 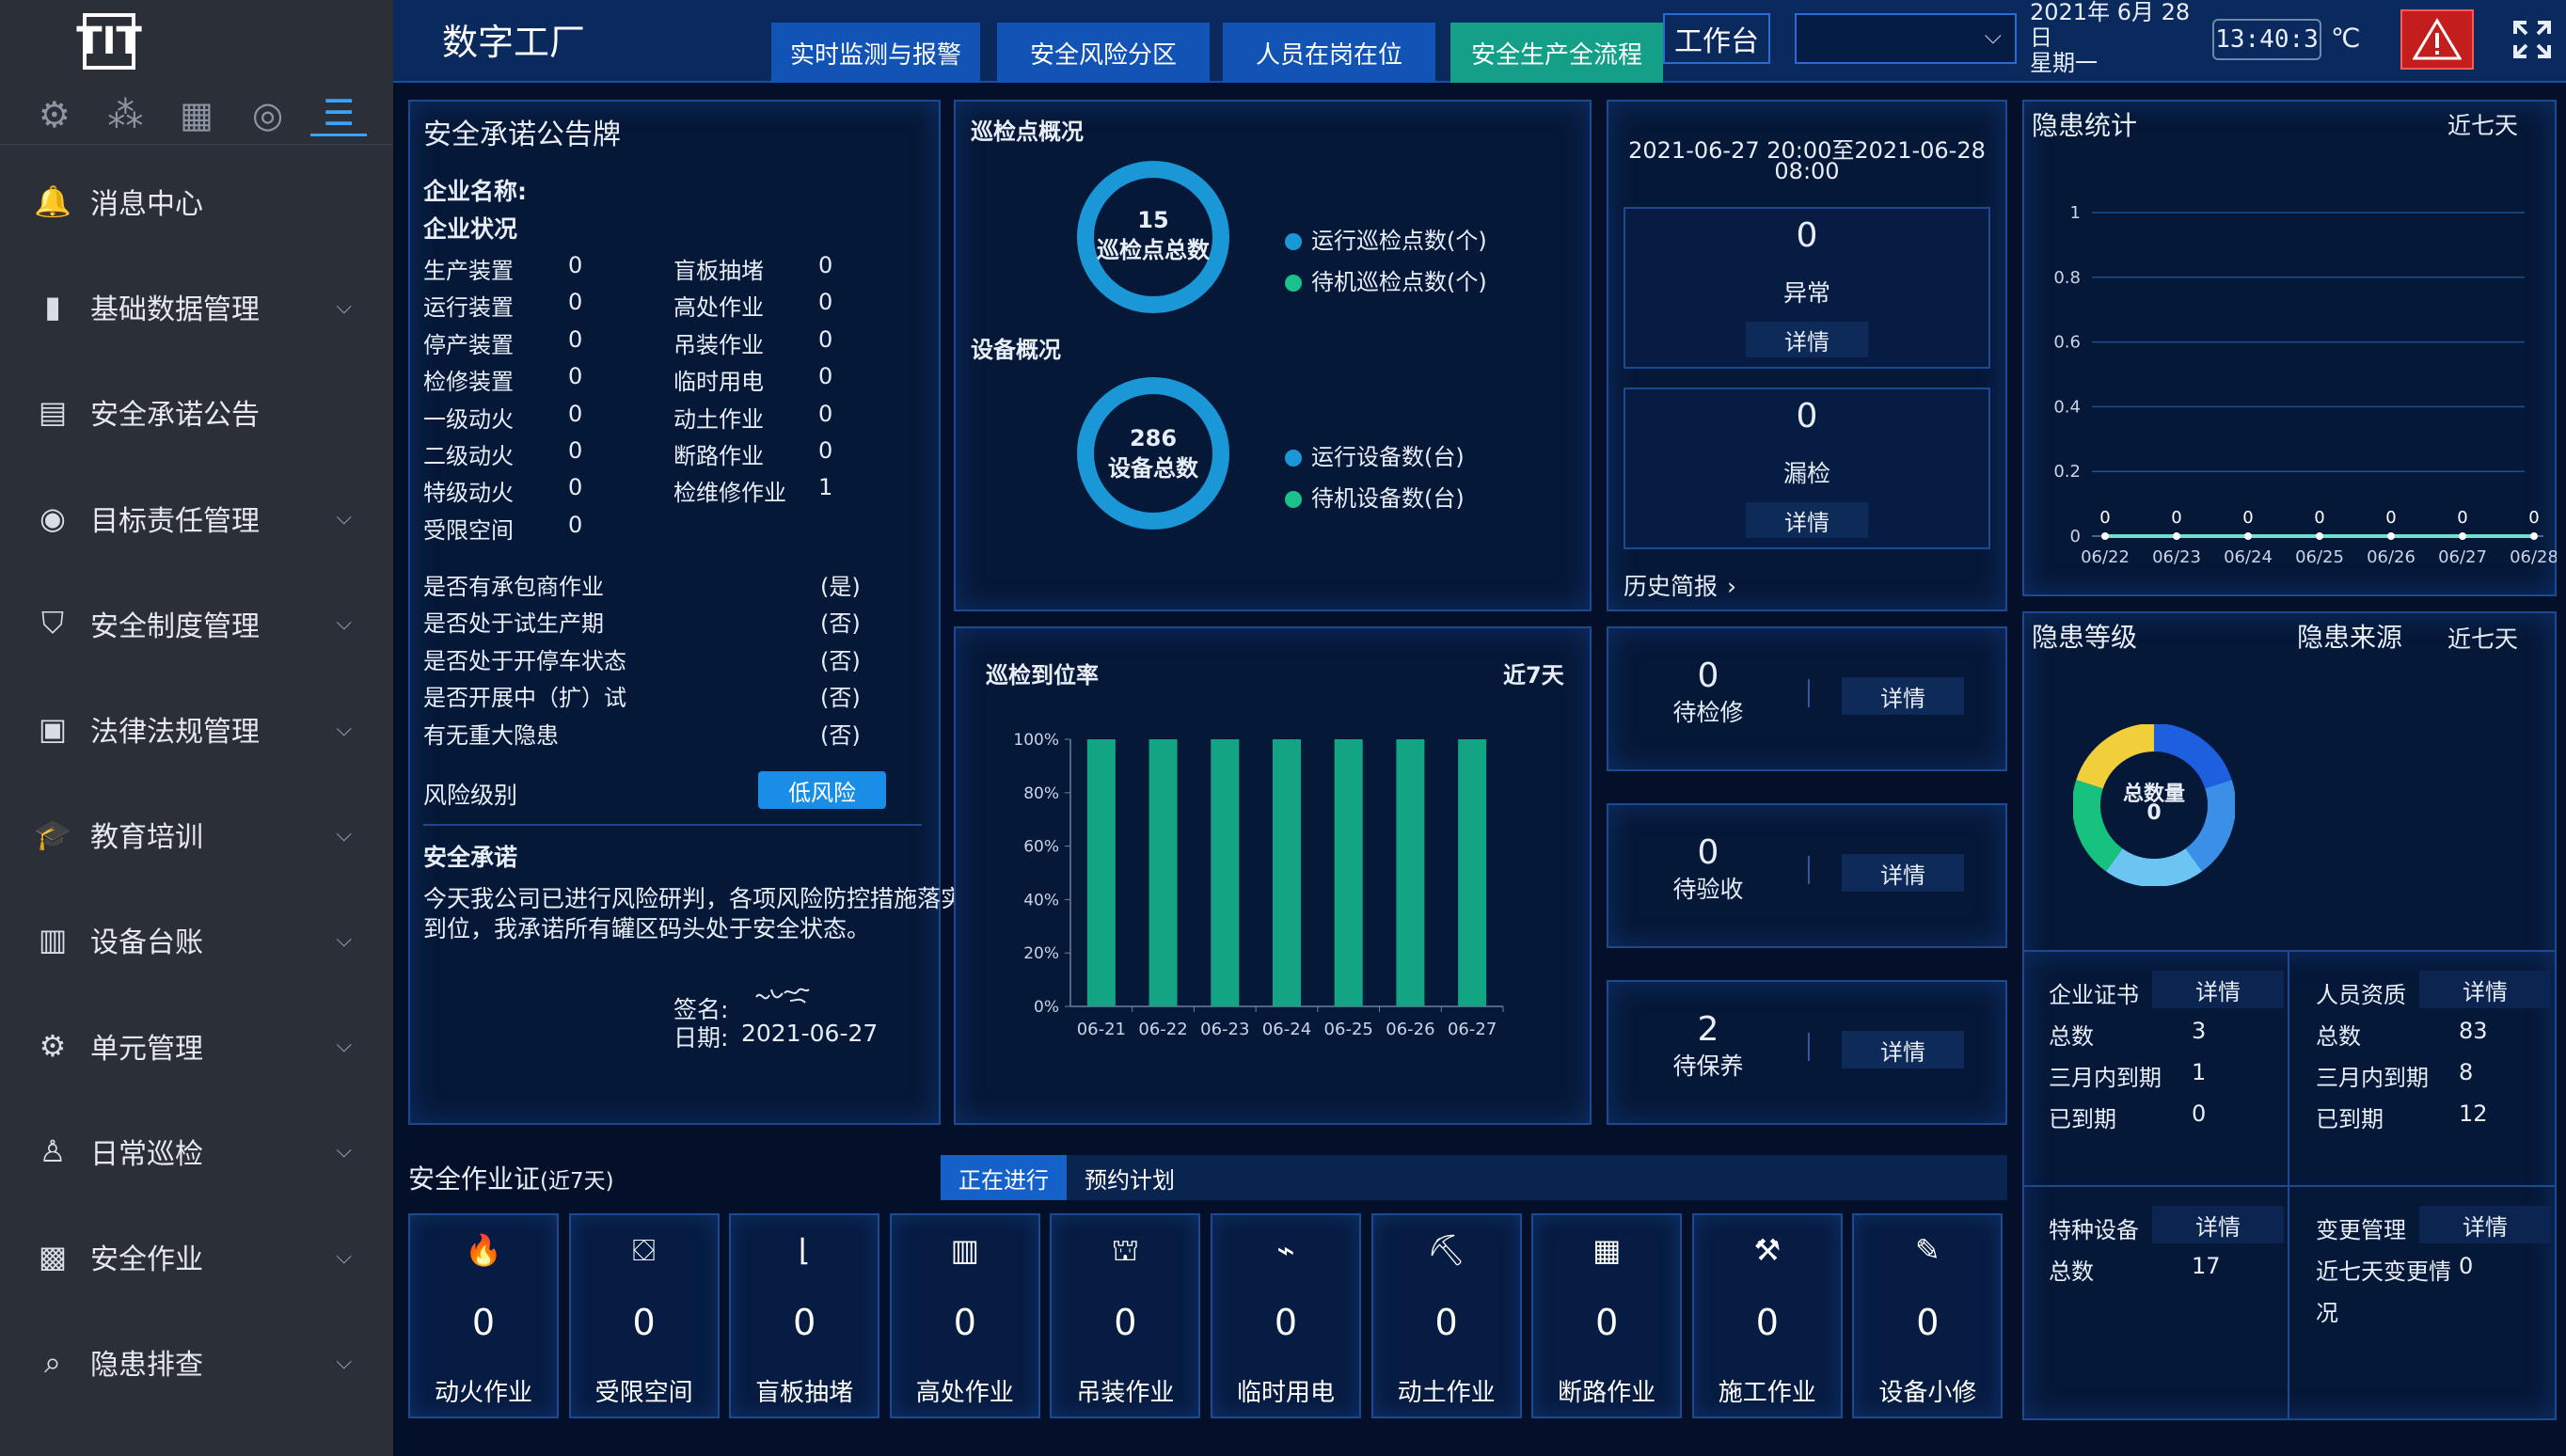 I want to click on sidebar-item: 🎓 教育培训 ⌵, so click(x=197, y=834).